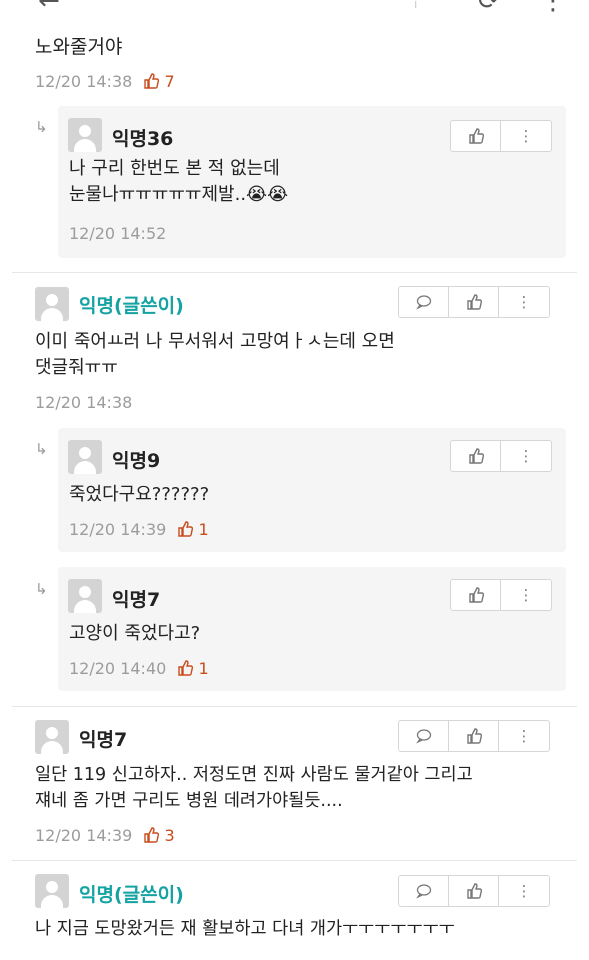 This screenshot has height=960, width=589. Describe the element at coordinates (79, 47) in the screenshot. I see `comment-text-partial: 노와줄거야` at that location.